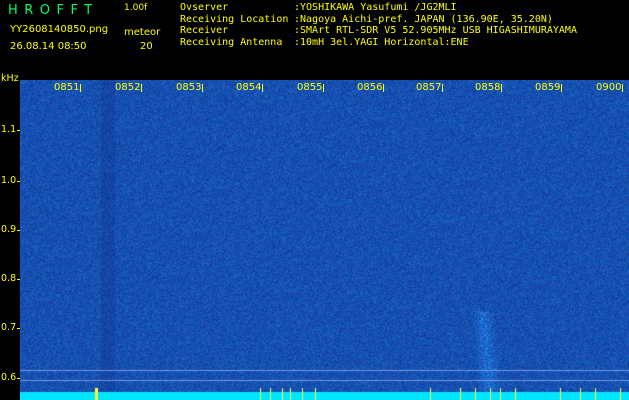 The width and height of the screenshot is (629, 400). What do you see at coordinates (128, 87) in the screenshot?
I see `x-tick-label-0852: 0852` at bounding box center [128, 87].